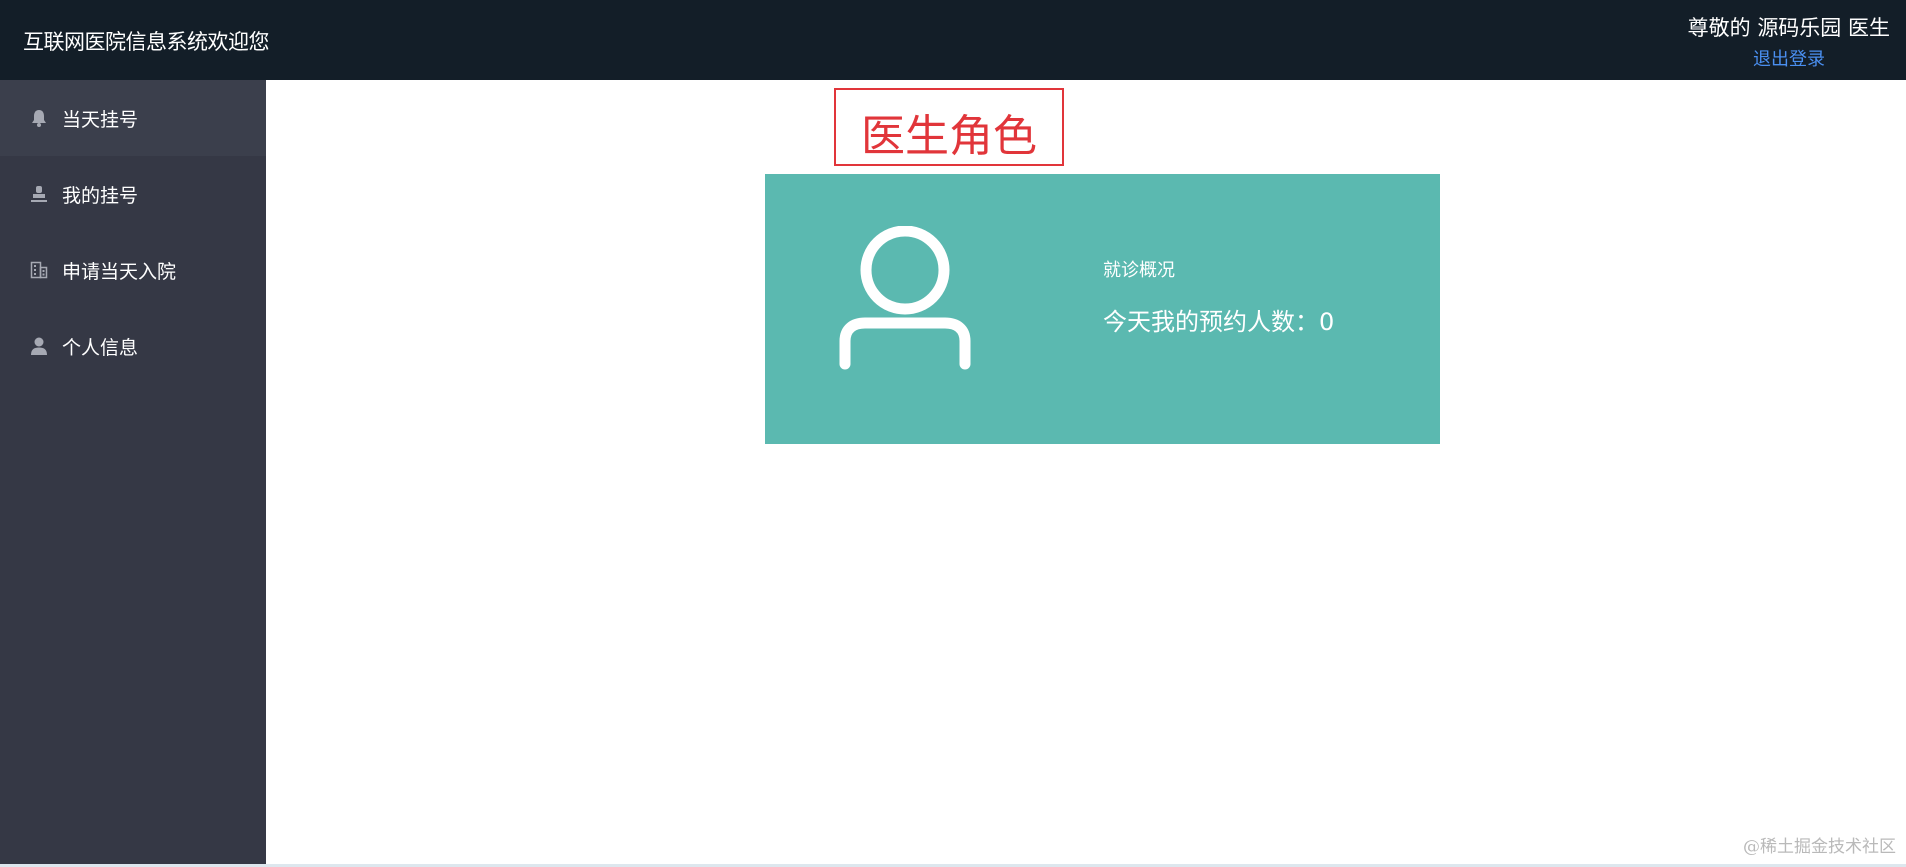 This screenshot has height=867, width=1906. What do you see at coordinates (1327, 322) in the screenshot?
I see `appointment-count-value: 0` at bounding box center [1327, 322].